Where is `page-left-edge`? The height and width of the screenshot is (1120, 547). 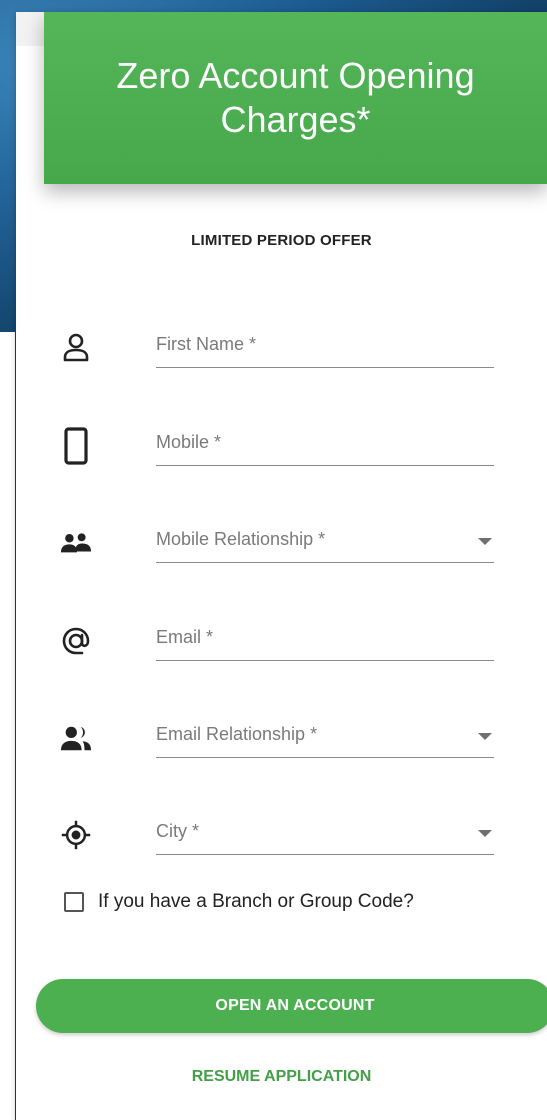
page-left-edge is located at coordinates (8, 726).